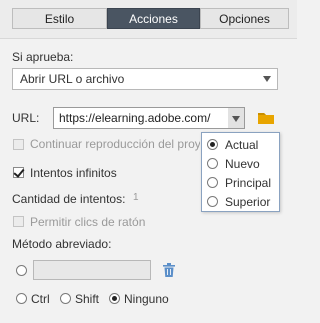  I want to click on shortcut-enable-radio, so click(21, 270).